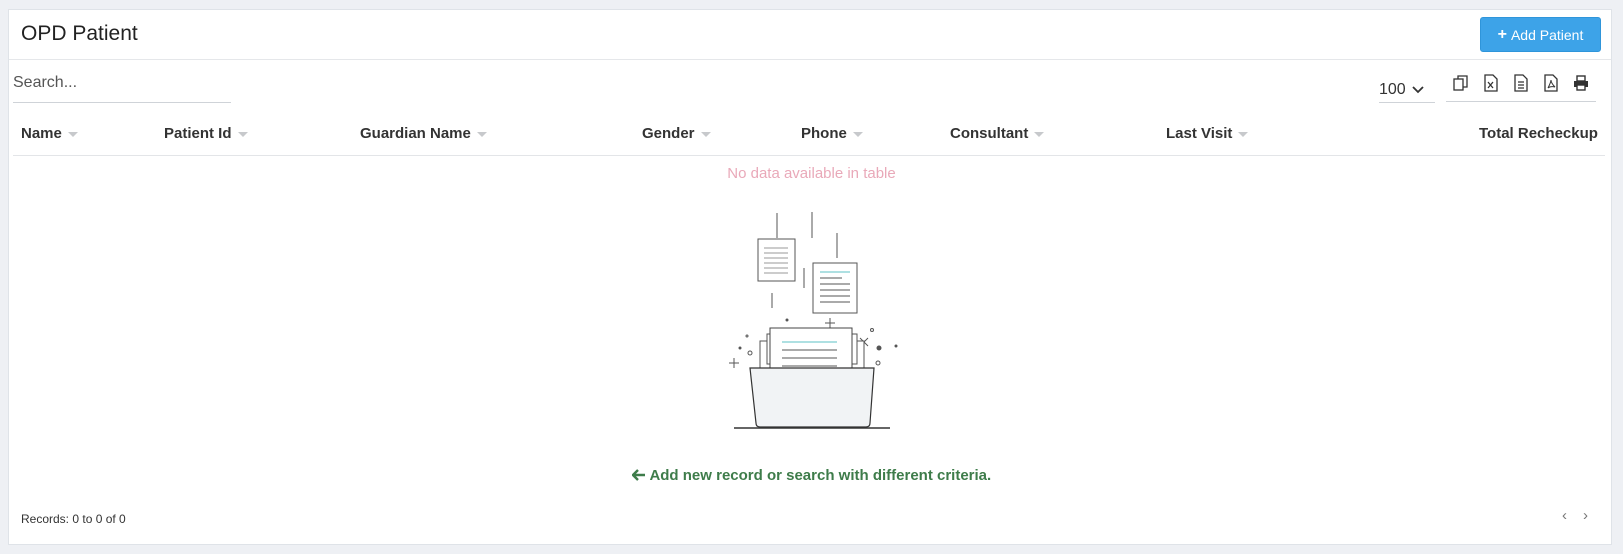 This screenshot has width=1623, height=554. I want to click on column-header-gender: Gender, so click(676, 133).